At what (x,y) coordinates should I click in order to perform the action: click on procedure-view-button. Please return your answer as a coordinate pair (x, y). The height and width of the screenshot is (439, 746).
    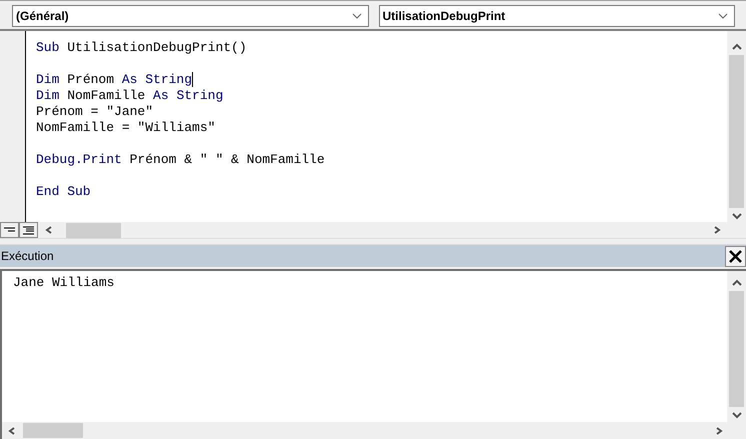
    Looking at the image, I should click on (9, 230).